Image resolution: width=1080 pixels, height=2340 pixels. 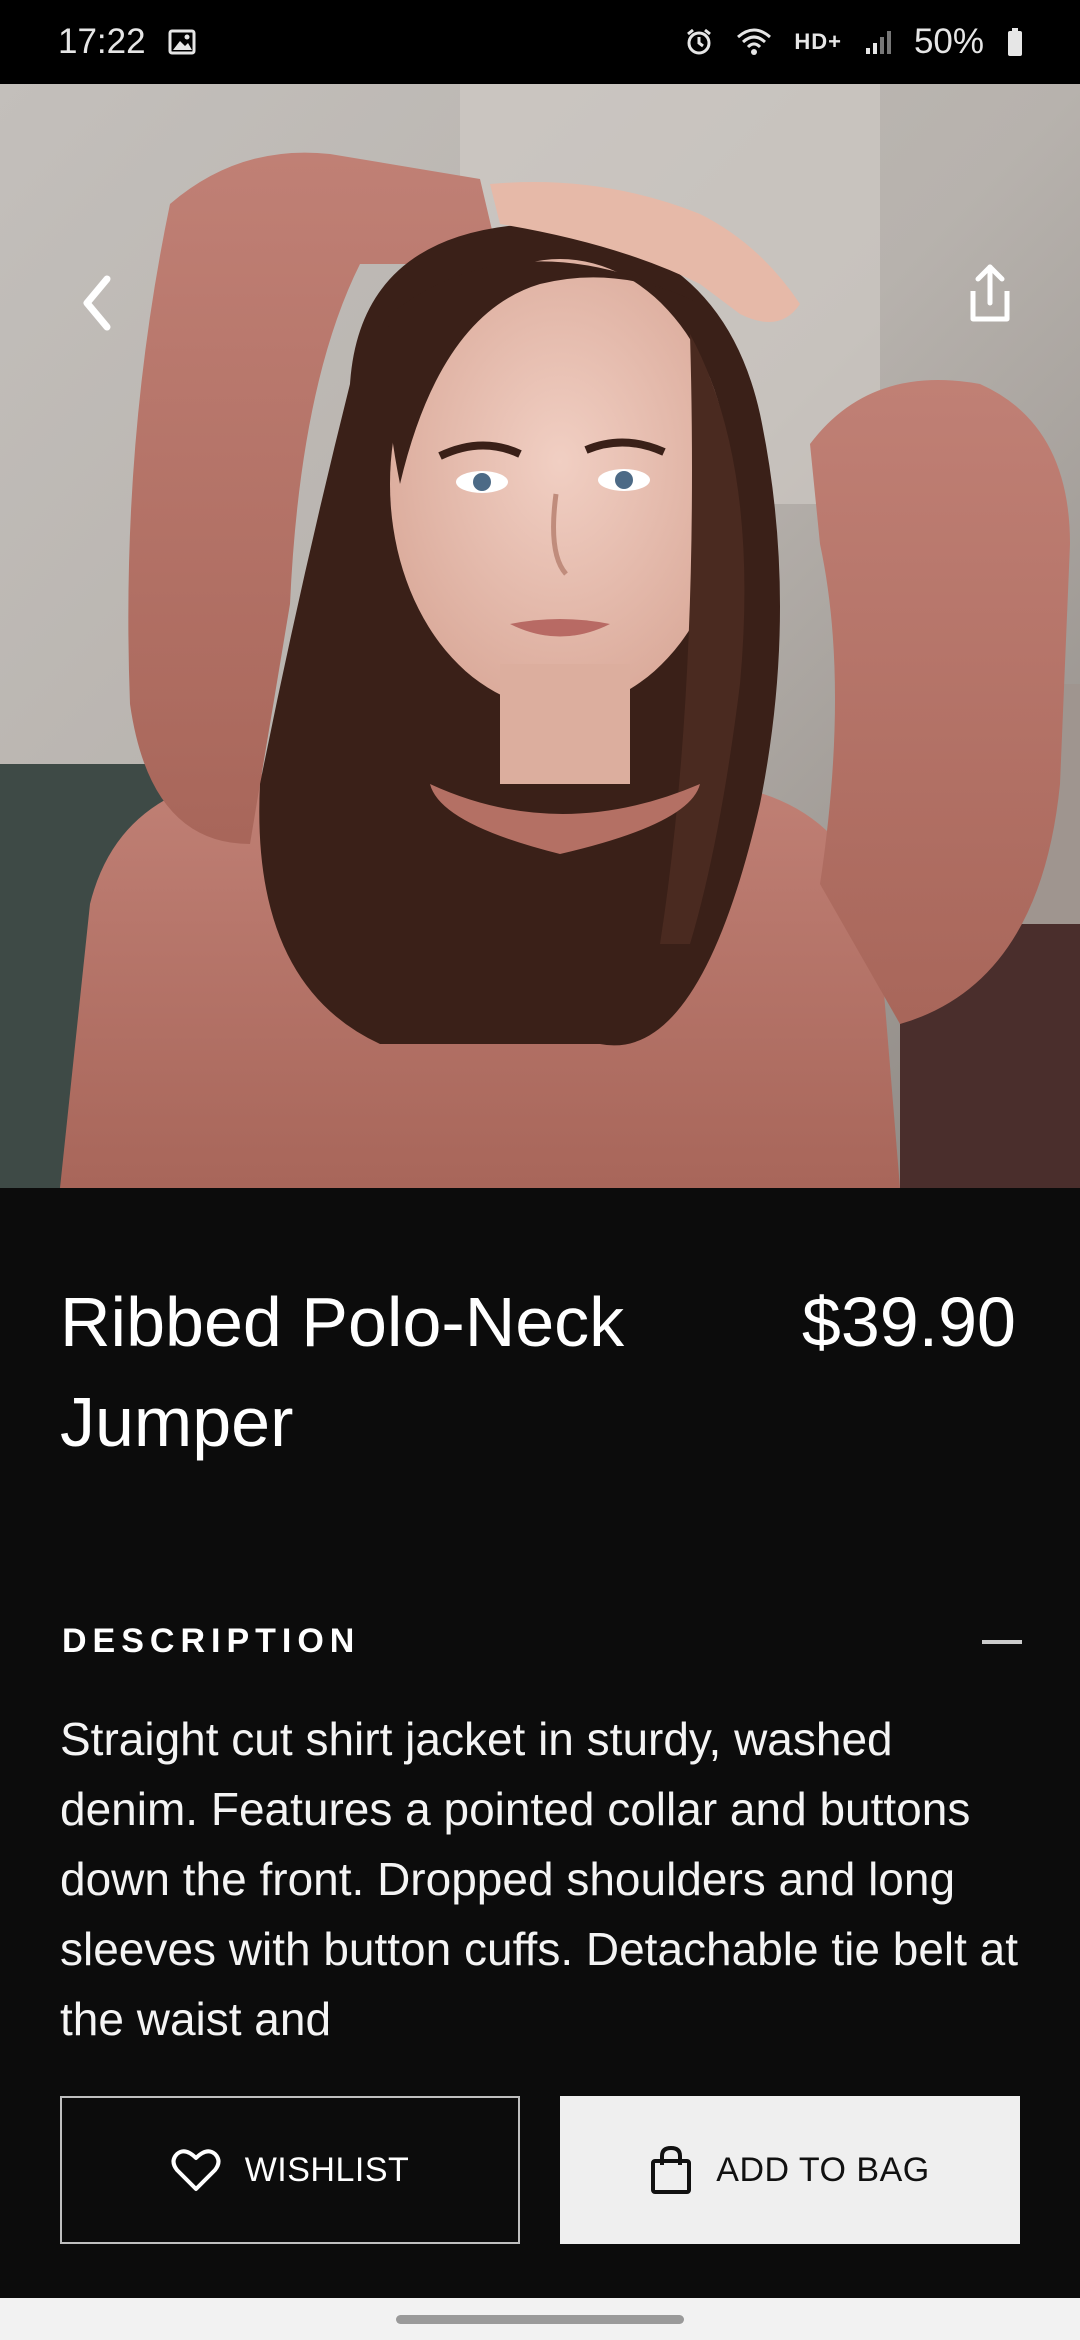 I want to click on chevron-left-icon, so click(x=97, y=303).